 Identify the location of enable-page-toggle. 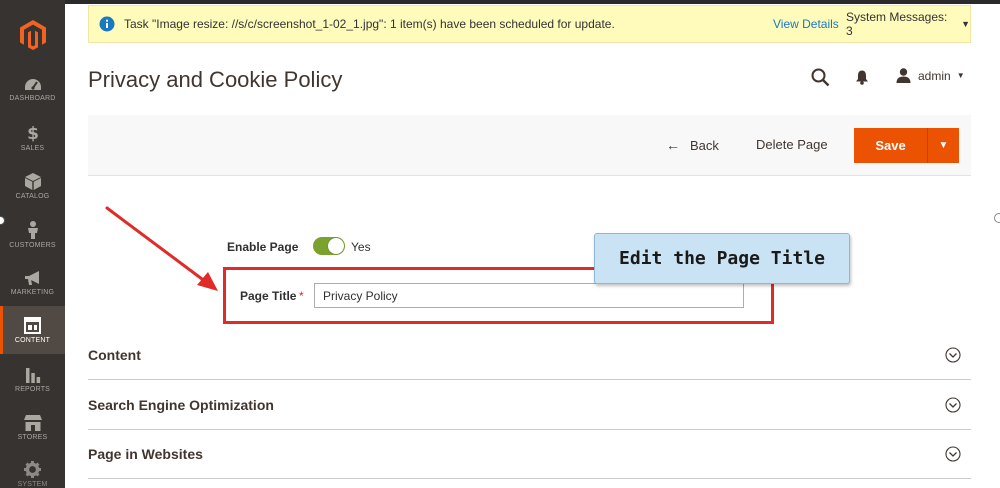
(329, 246).